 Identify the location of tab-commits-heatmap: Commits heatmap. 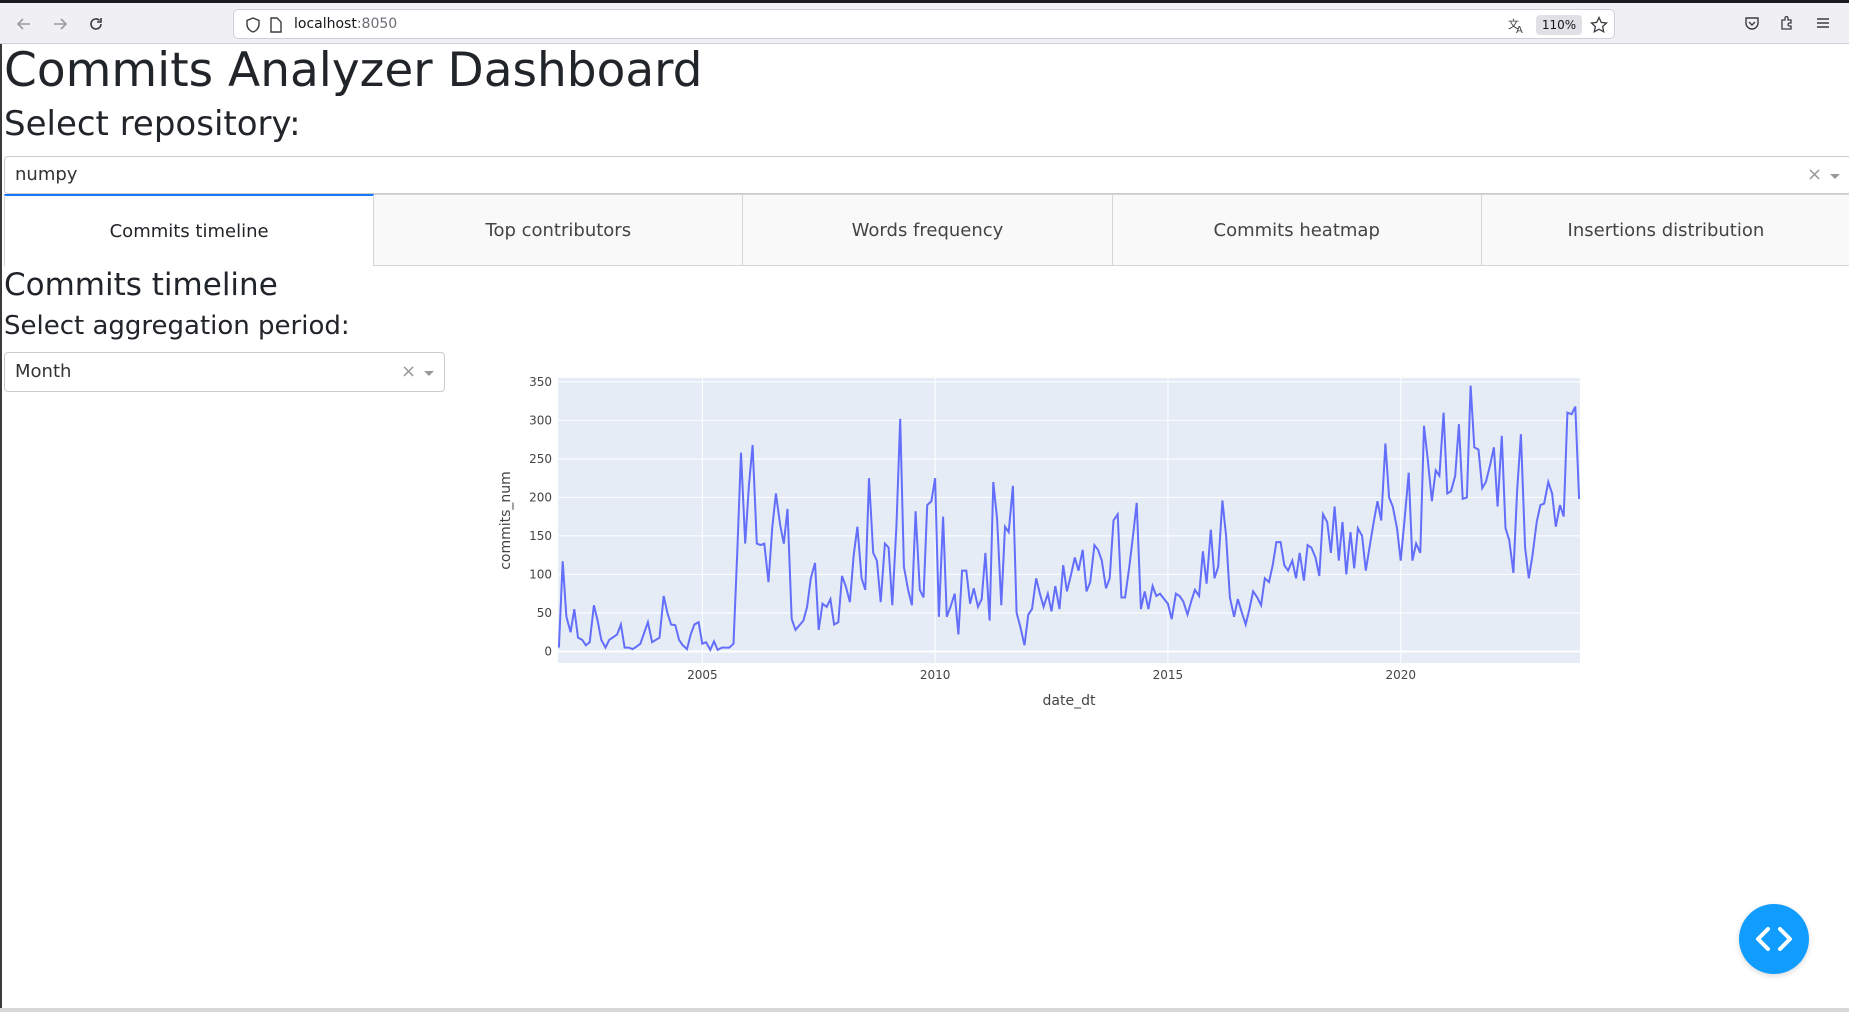
(1297, 230).